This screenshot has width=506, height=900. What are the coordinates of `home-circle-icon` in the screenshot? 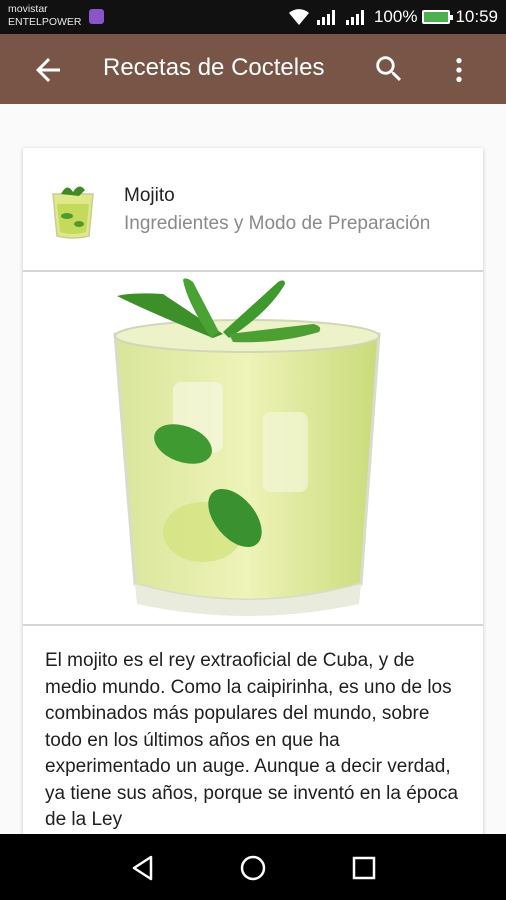 It's located at (253, 868).